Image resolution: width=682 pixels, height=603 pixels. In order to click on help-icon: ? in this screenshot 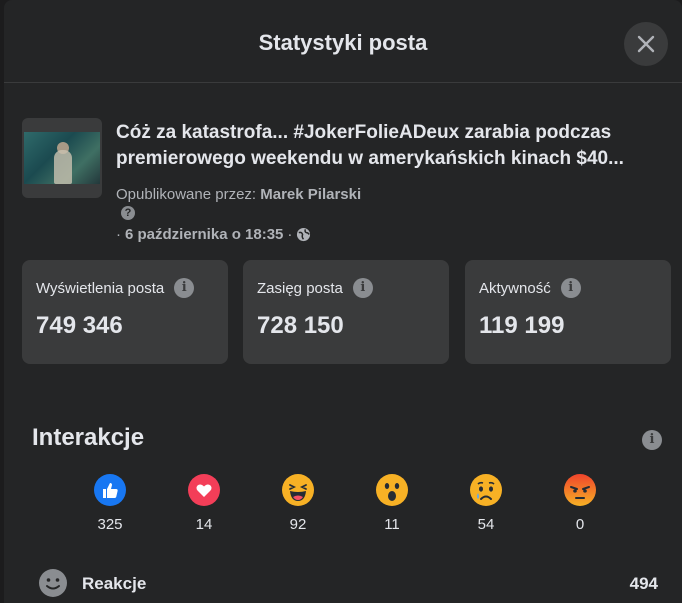, I will do `click(128, 213)`.